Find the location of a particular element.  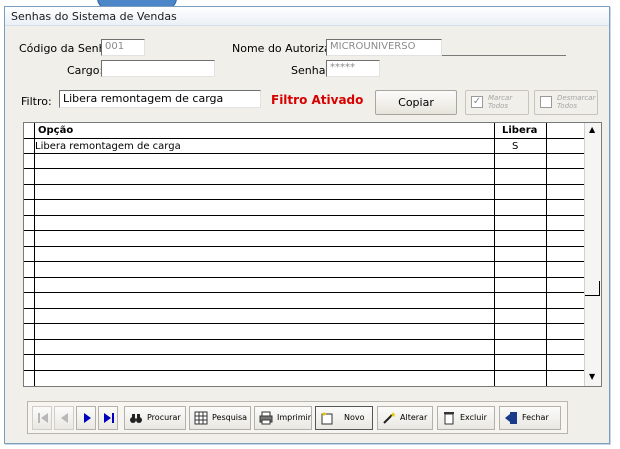

filtro-input: Libera remontagem de carga is located at coordinates (160, 99).